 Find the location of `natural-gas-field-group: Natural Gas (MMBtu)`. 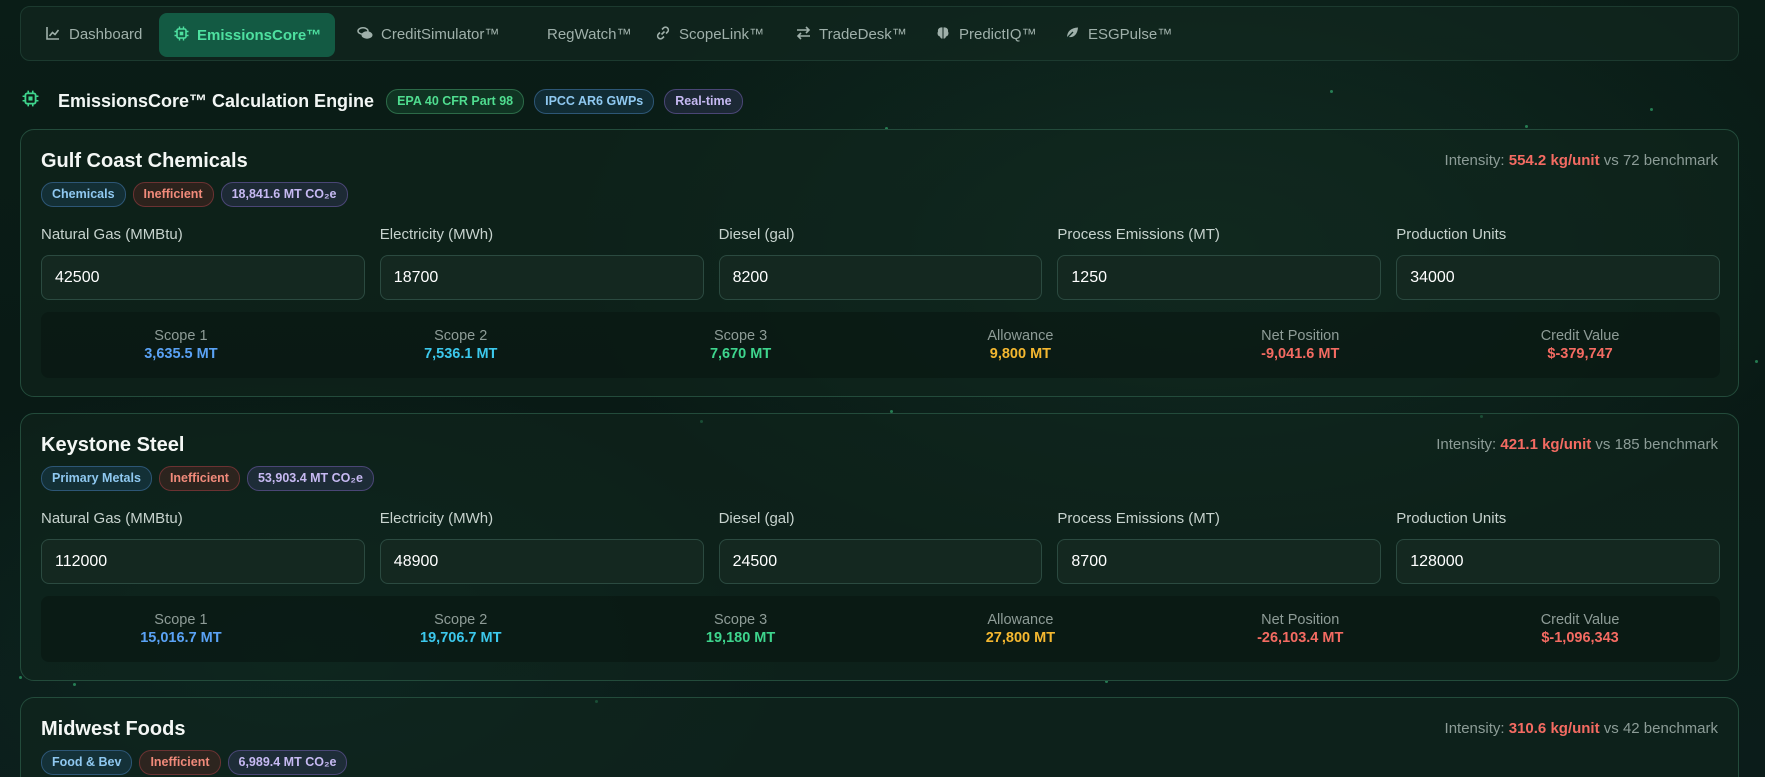

natural-gas-field-group: Natural Gas (MMBtu) is located at coordinates (203, 547).